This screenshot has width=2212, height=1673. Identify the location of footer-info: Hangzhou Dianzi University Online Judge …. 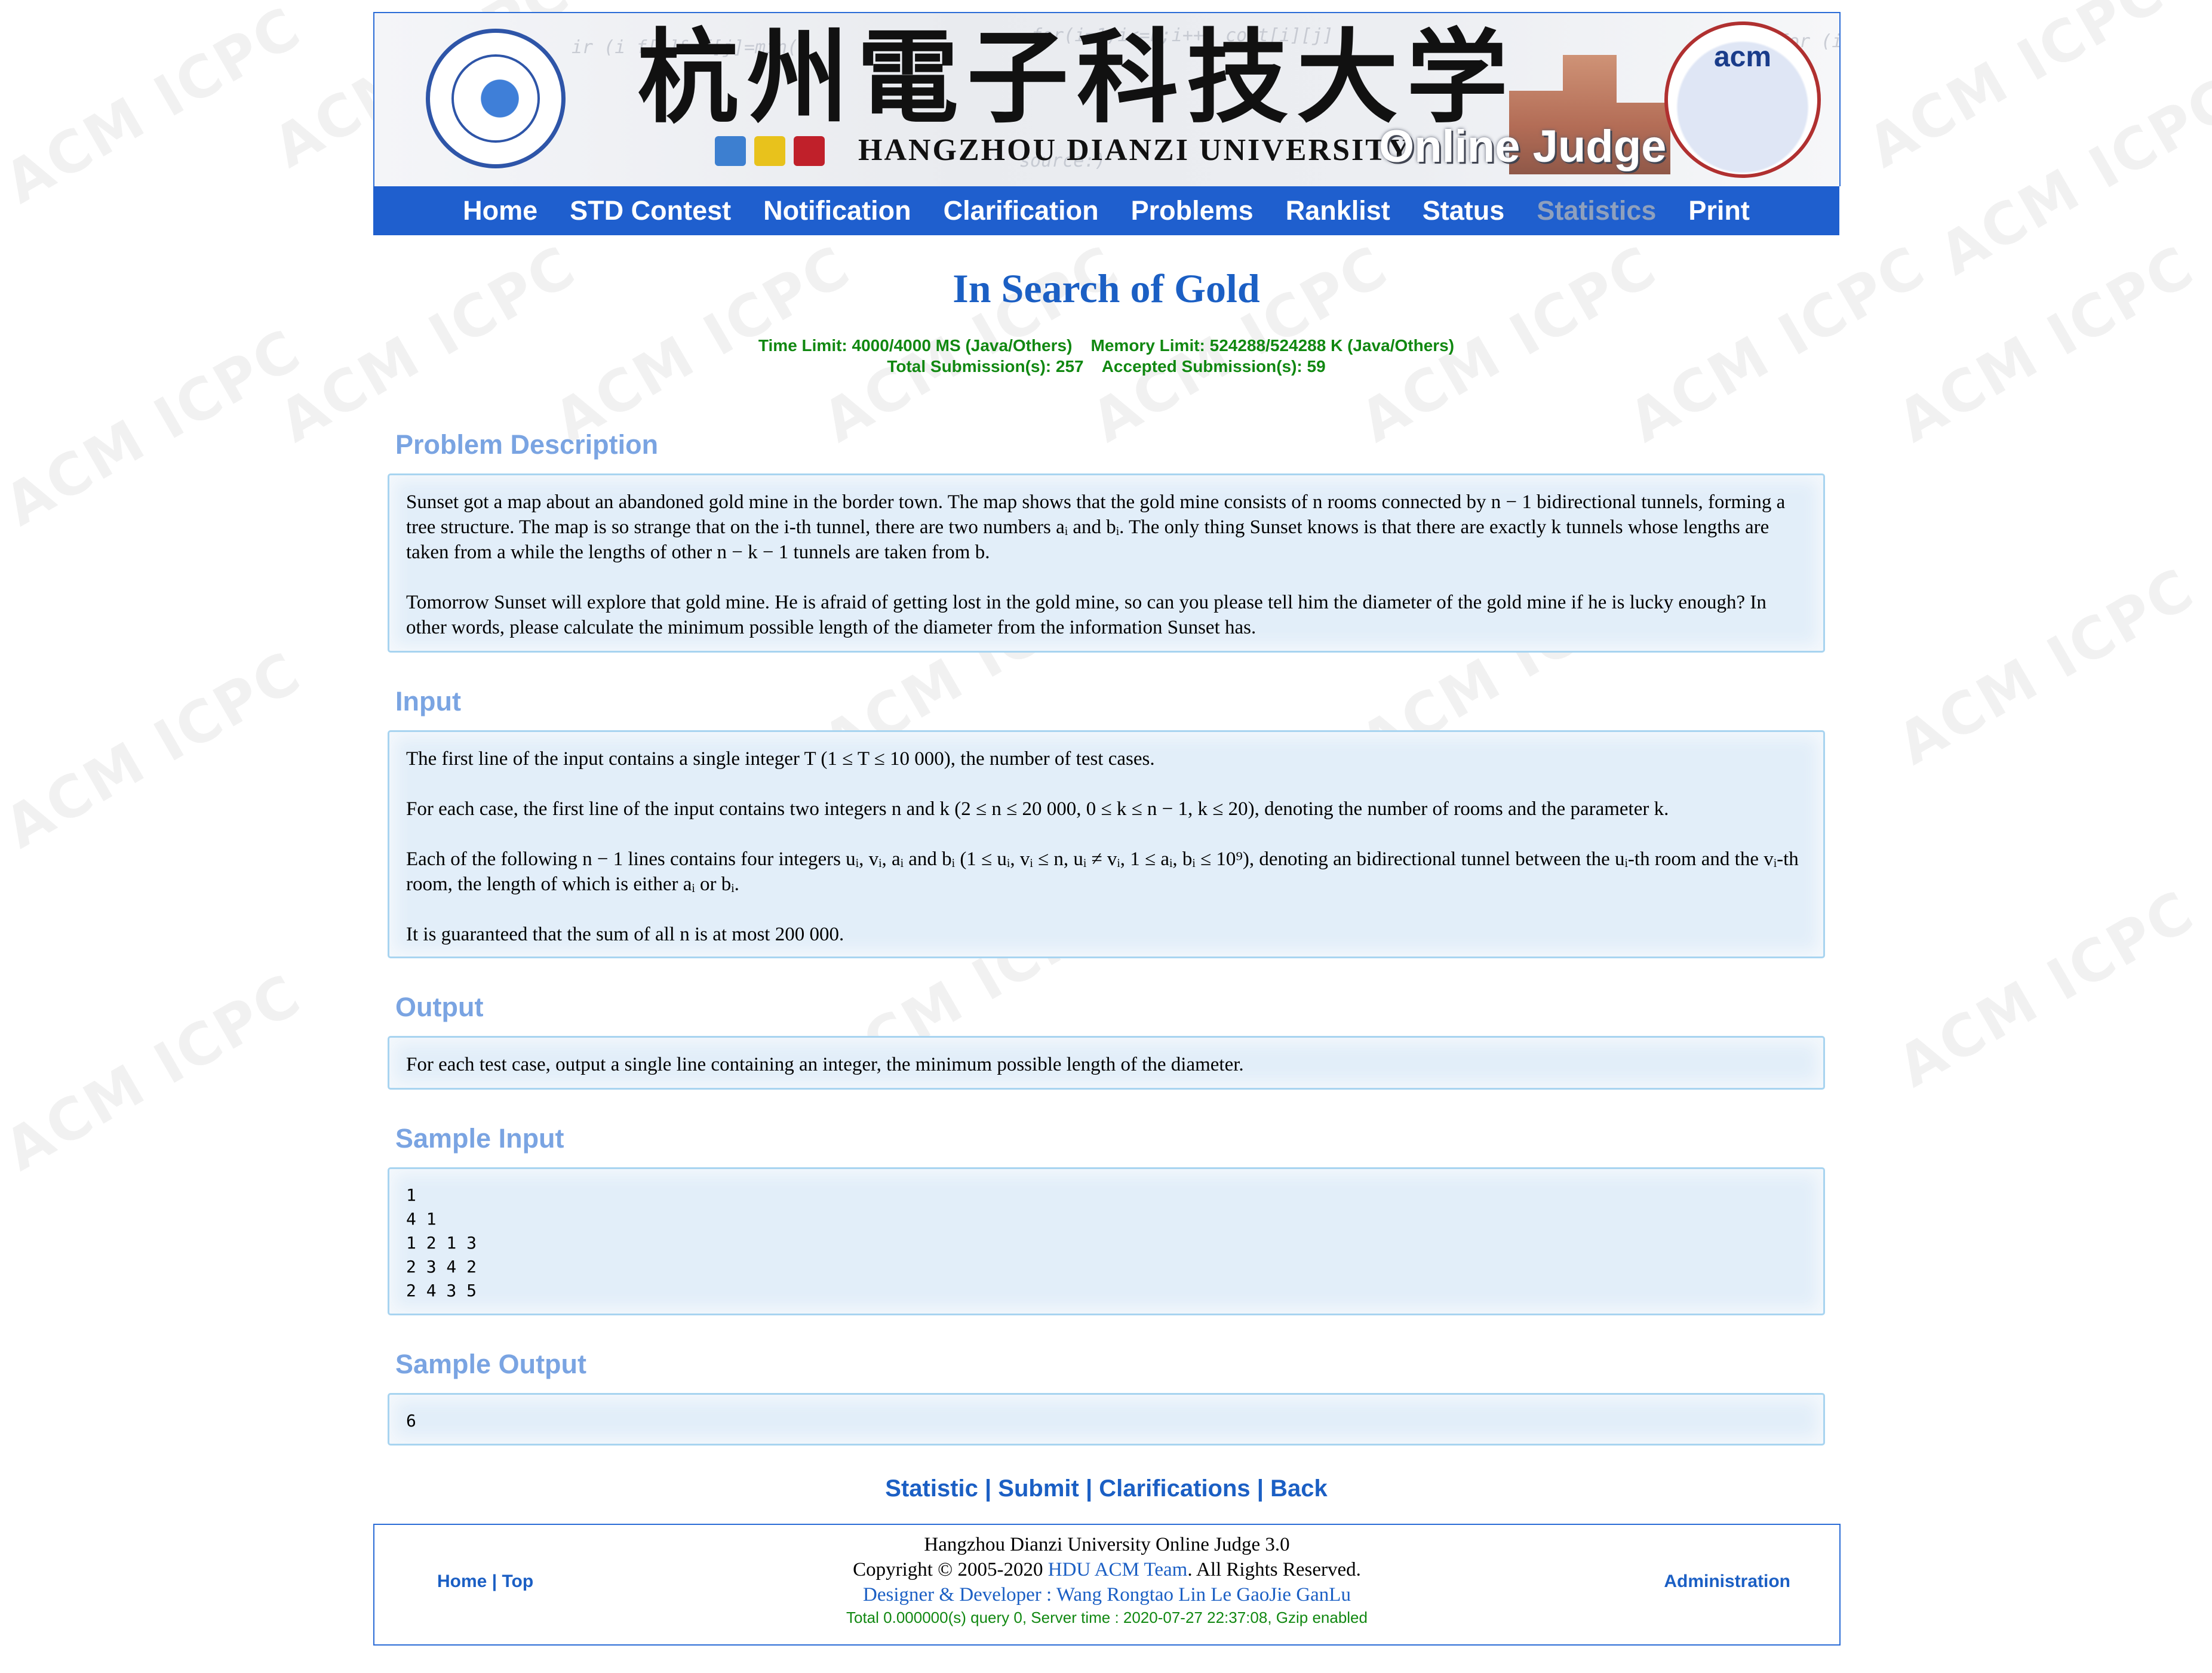
(1106, 1580).